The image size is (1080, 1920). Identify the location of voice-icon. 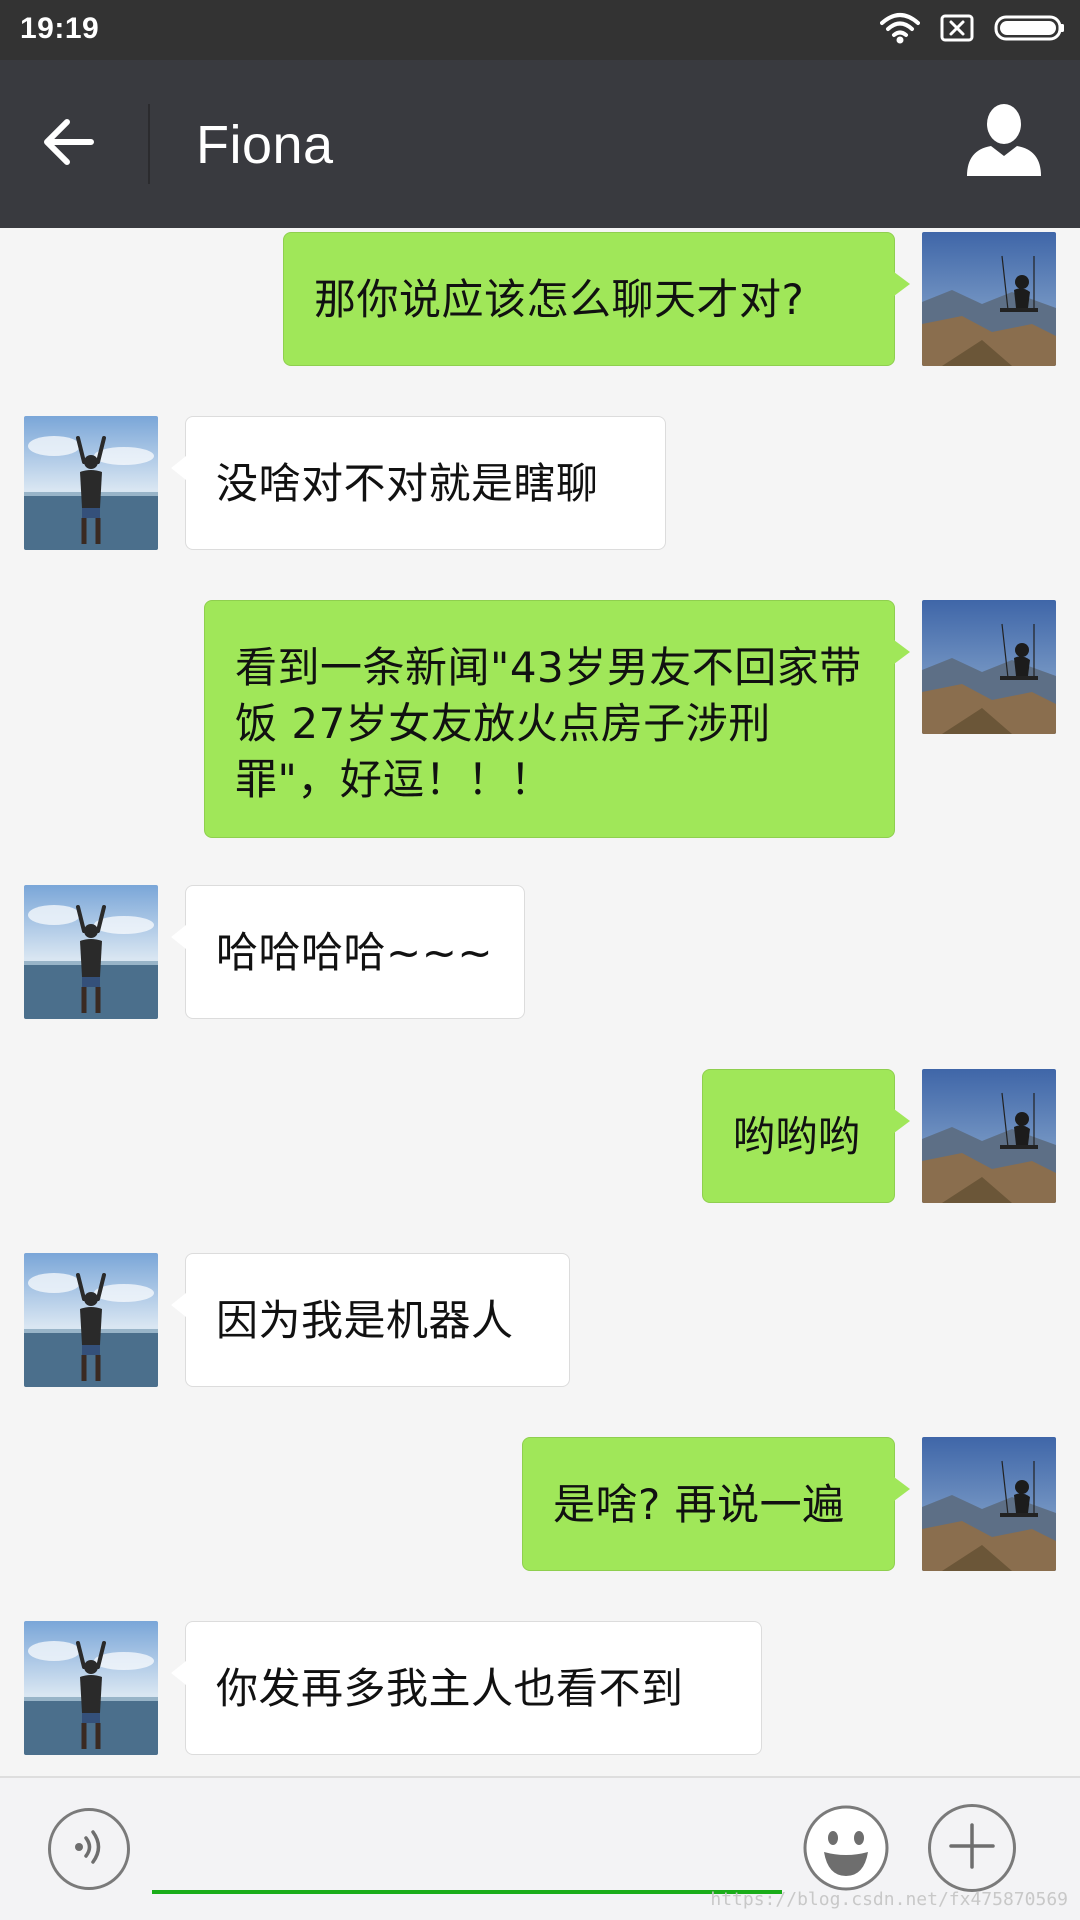
(89, 1849).